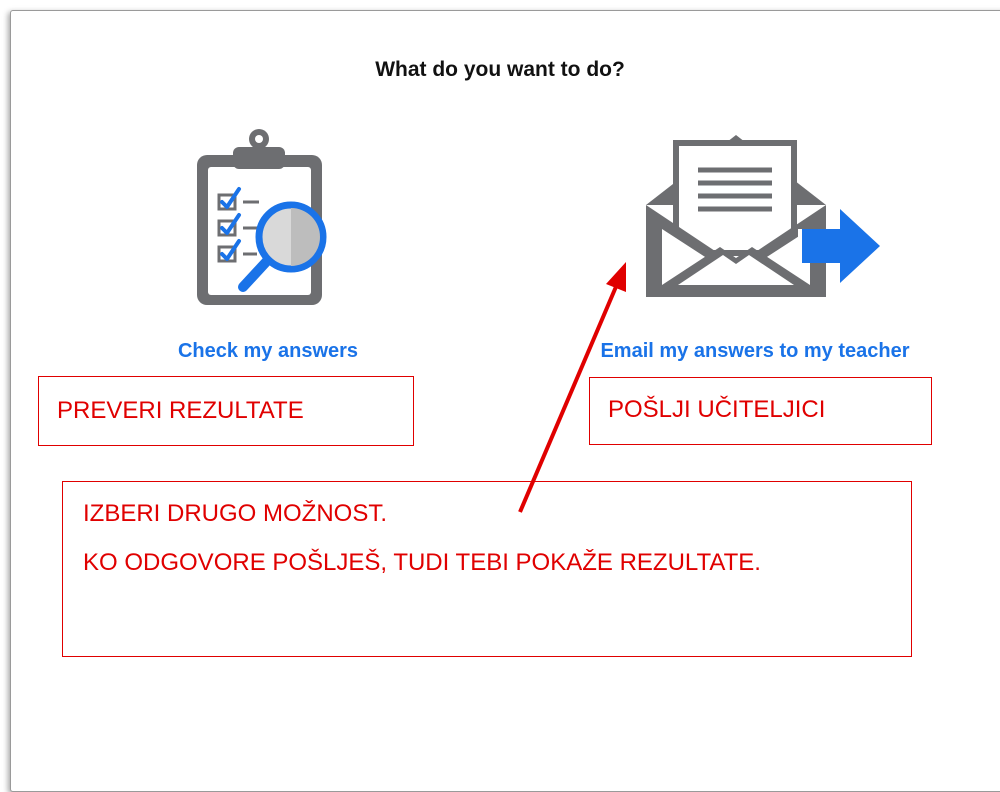 This screenshot has width=1000, height=792. Describe the element at coordinates (763, 216) in the screenshot. I see `envelope-arrow-icon` at that location.